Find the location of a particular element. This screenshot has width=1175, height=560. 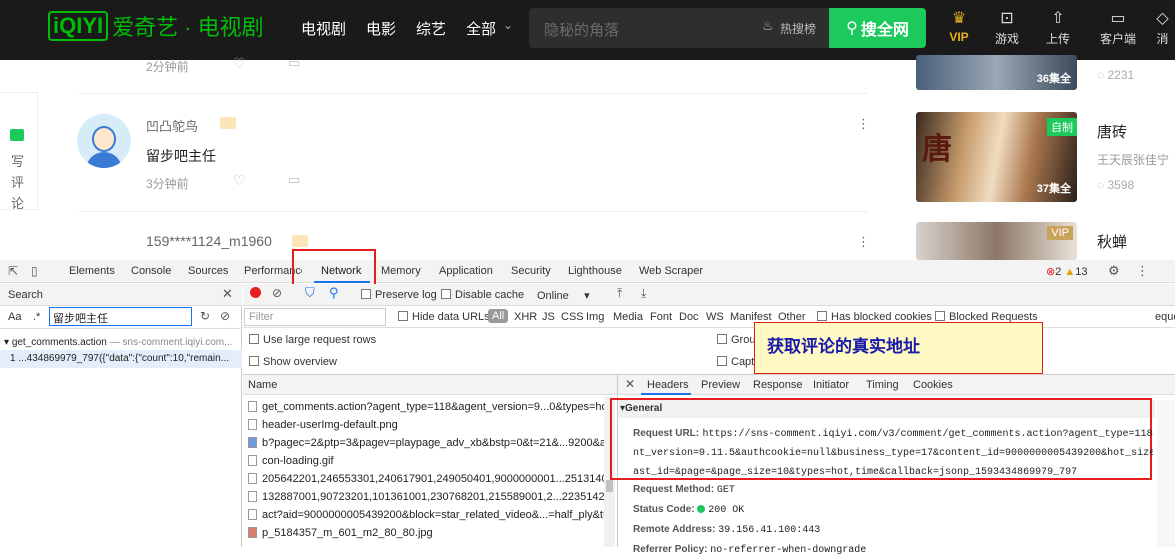

site-logo: iQIYI 爱奇艺 · 电视剧 is located at coordinates (156, 26).